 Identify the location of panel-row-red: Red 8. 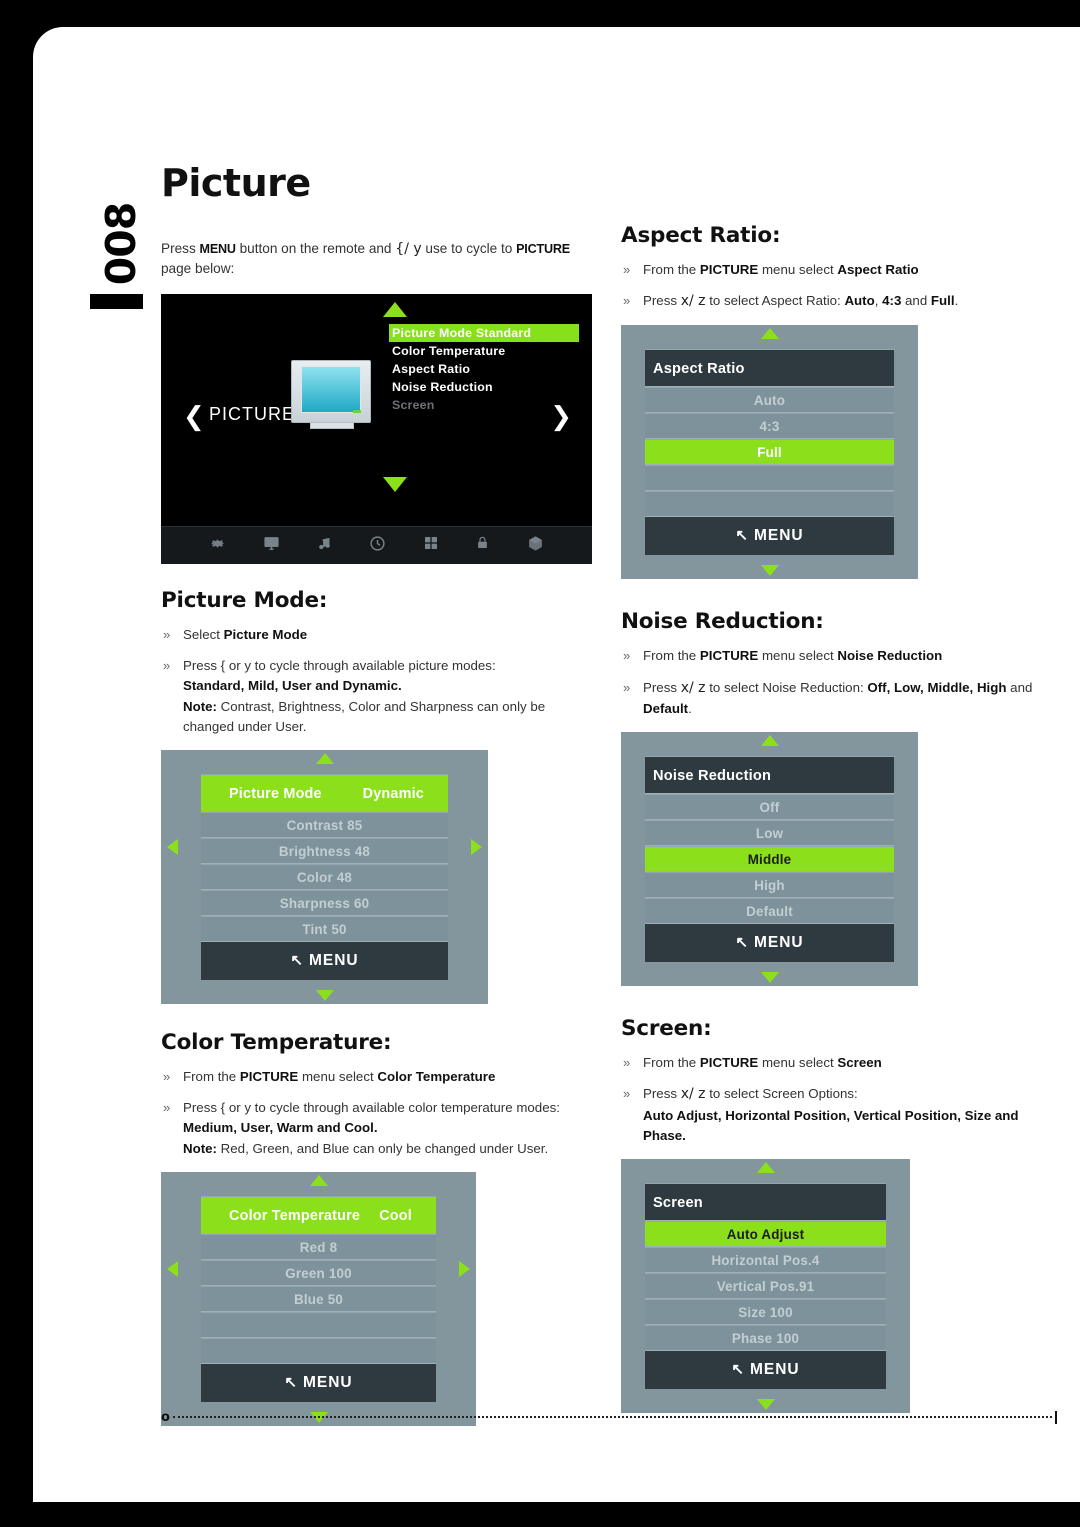
(318, 1246).